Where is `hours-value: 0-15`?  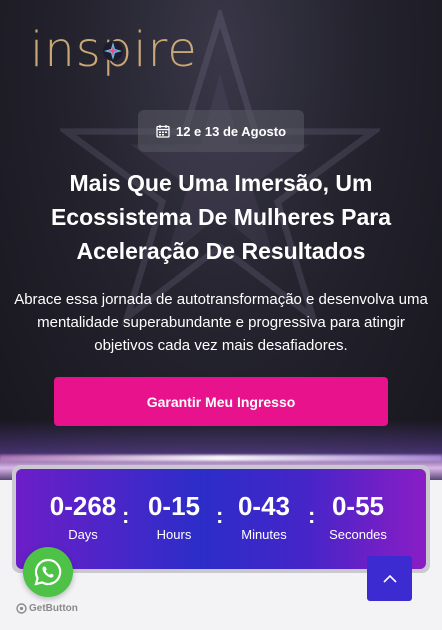
hours-value: 0-15 is located at coordinates (174, 506).